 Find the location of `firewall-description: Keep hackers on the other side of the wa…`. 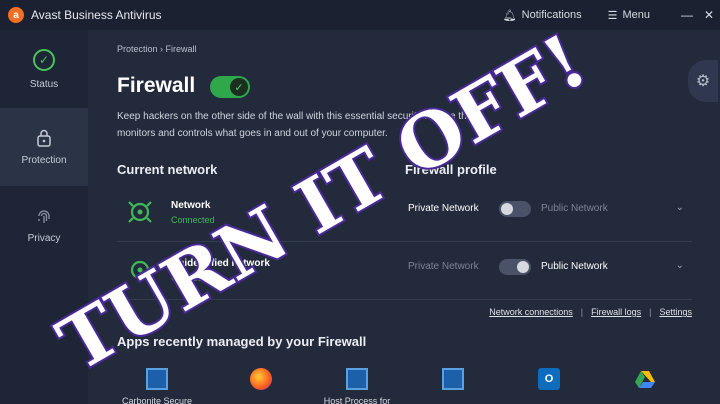

firewall-description: Keep hackers on the other side of the wa… is located at coordinates (296, 125).